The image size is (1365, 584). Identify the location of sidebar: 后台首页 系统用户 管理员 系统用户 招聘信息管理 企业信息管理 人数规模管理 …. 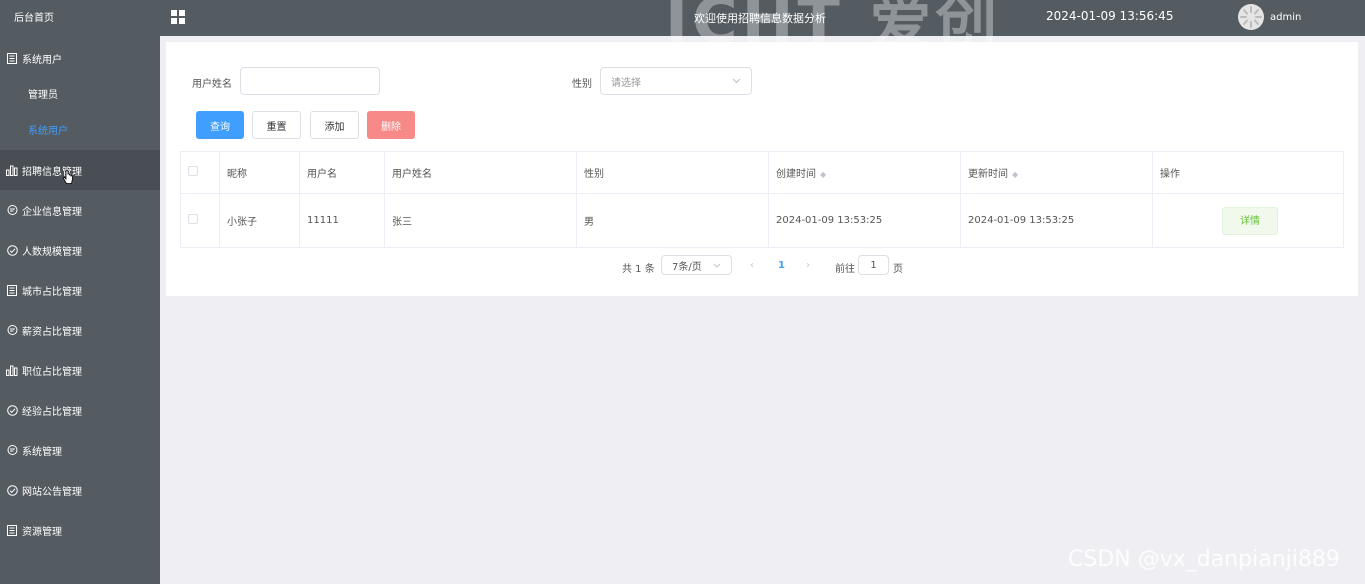
(80, 292).